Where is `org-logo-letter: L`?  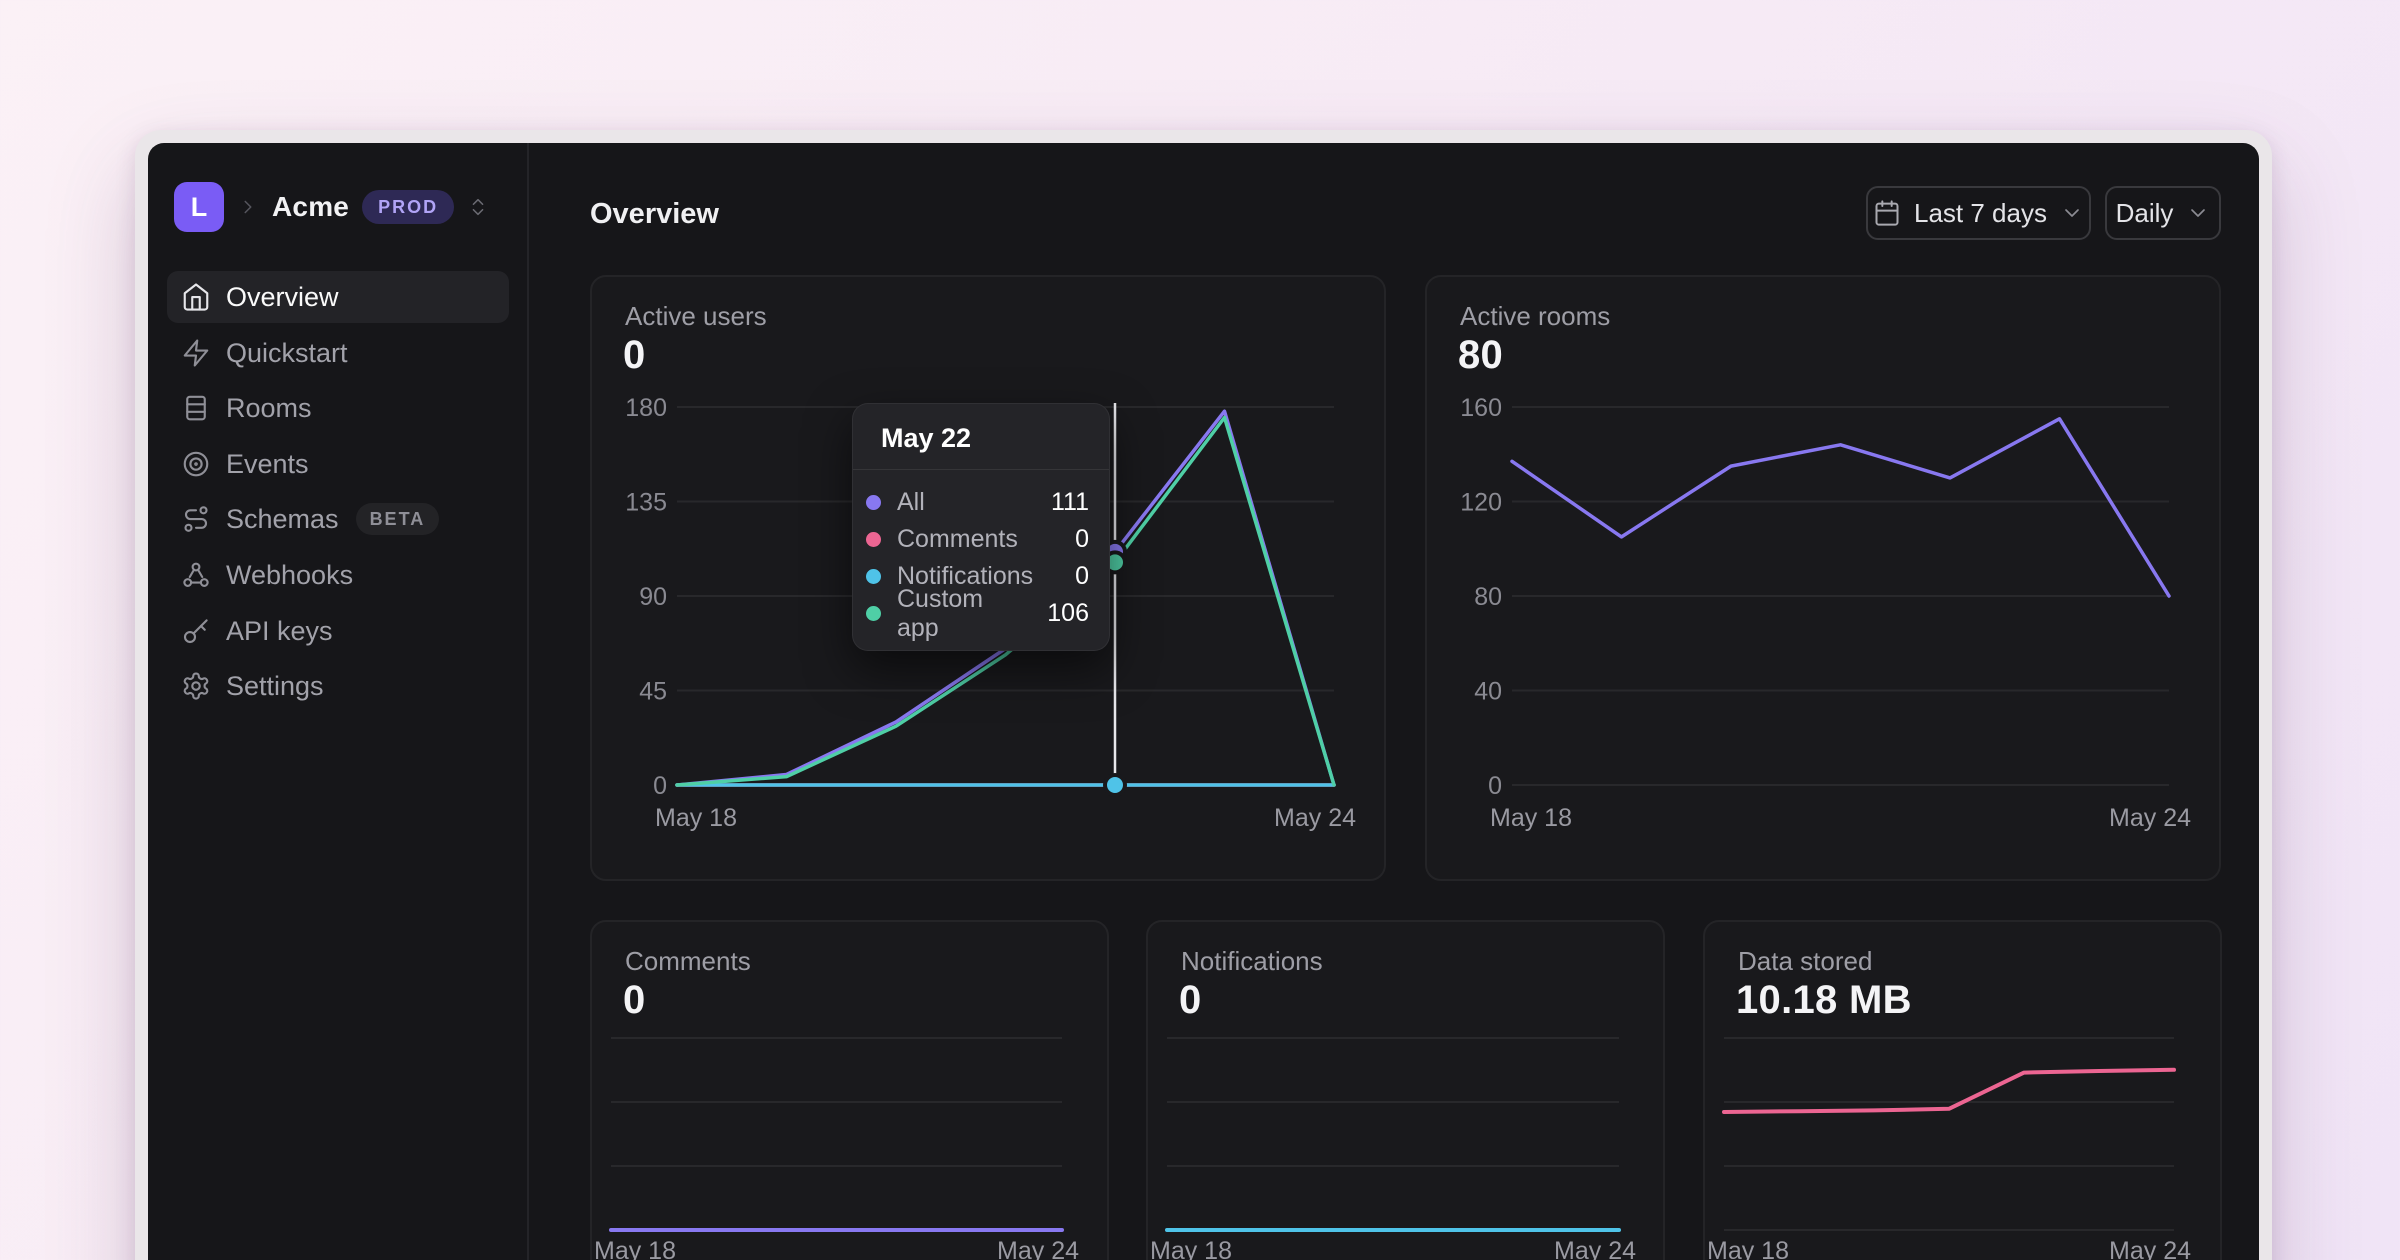
org-logo-letter: L is located at coordinates (199, 206).